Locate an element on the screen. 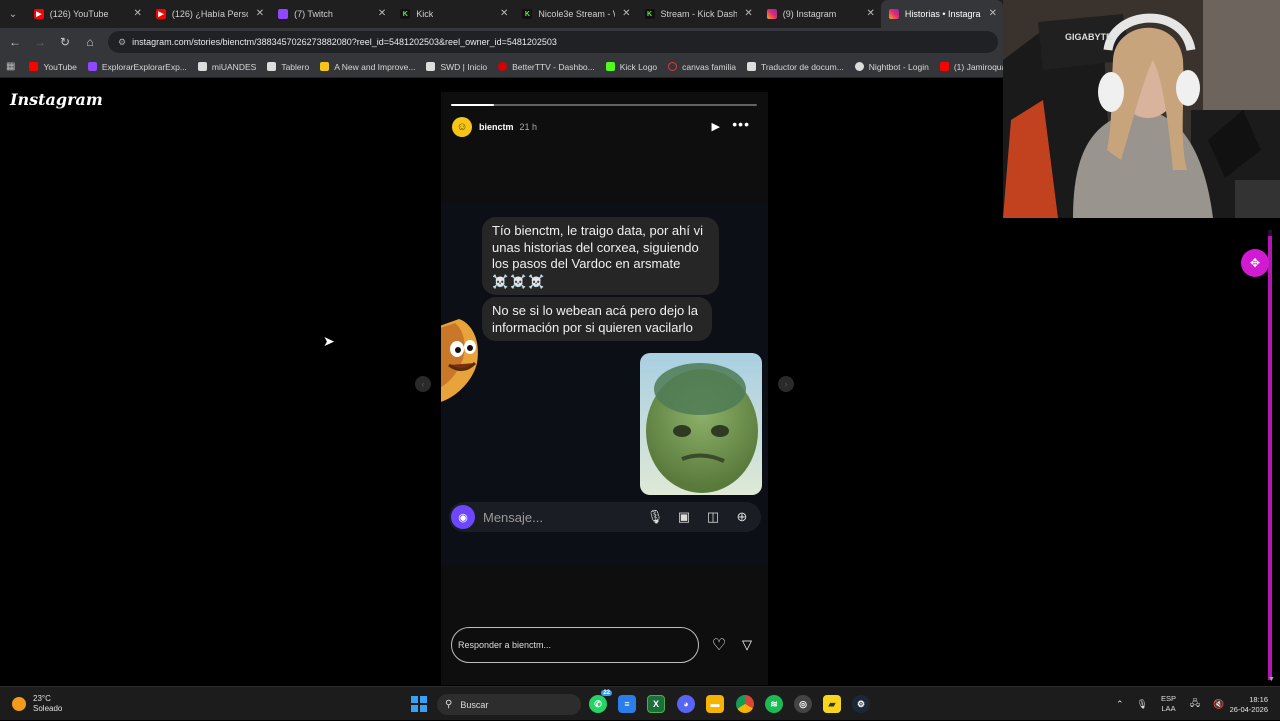 This screenshot has height=721, width=1280. browser-tab: ▶ (126) YouTube ✕ is located at coordinates (87, 14).